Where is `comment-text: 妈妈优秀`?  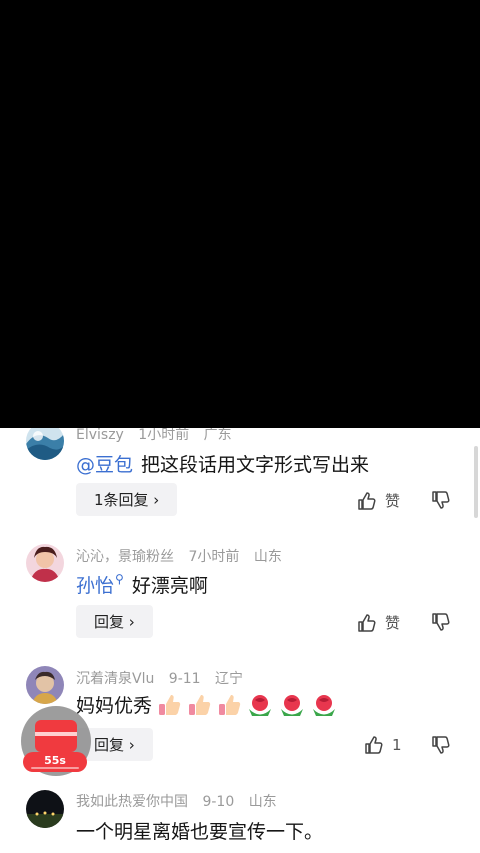 comment-text: 妈妈优秀 is located at coordinates (209, 704).